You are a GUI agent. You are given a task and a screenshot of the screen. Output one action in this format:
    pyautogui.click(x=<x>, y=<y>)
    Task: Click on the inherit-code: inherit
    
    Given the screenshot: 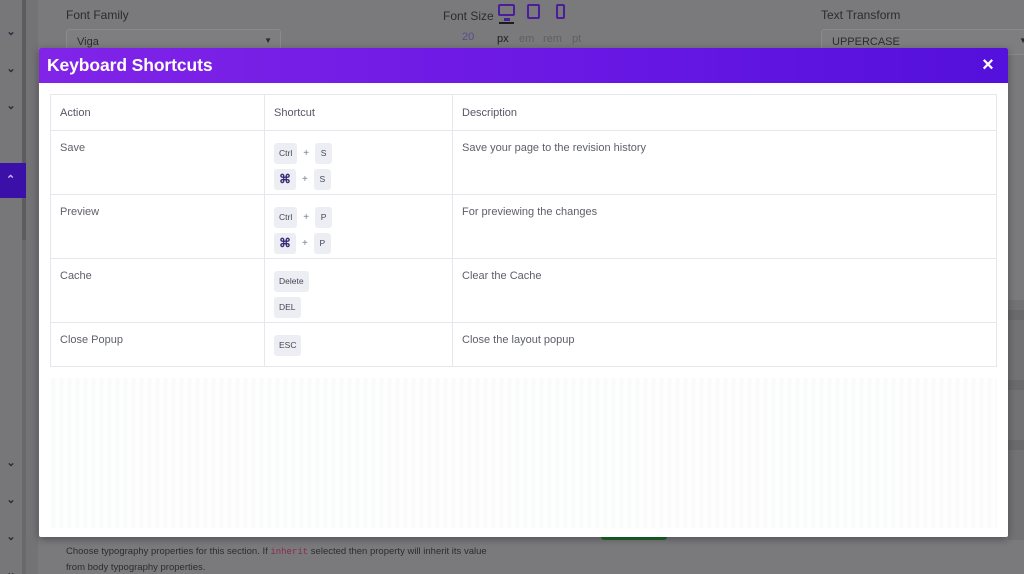 What is the action you would take?
    pyautogui.click(x=289, y=552)
    